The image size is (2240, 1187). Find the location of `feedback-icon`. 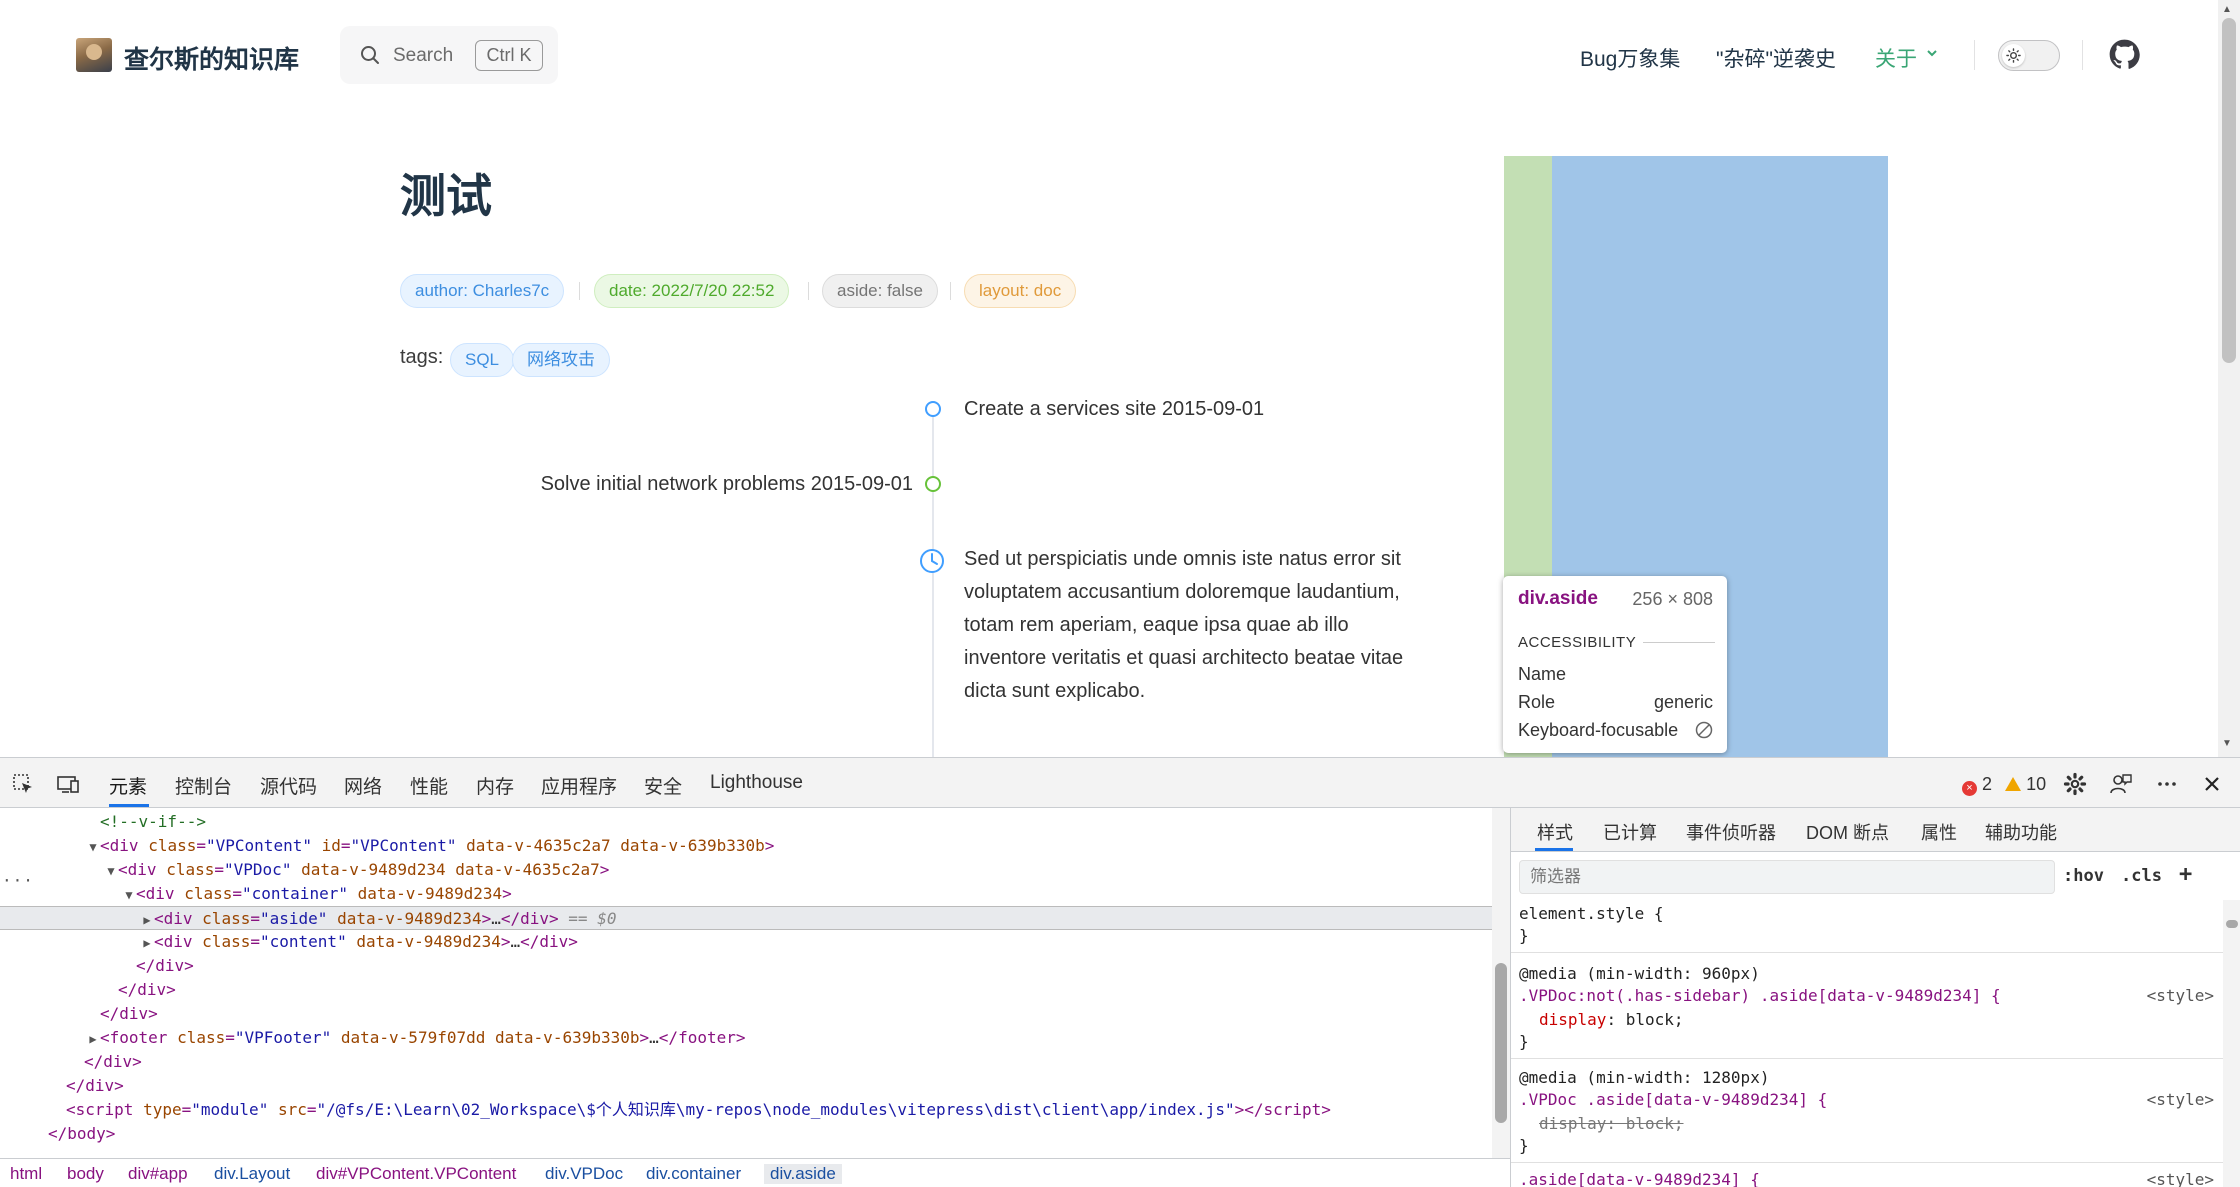

feedback-icon is located at coordinates (2121, 784).